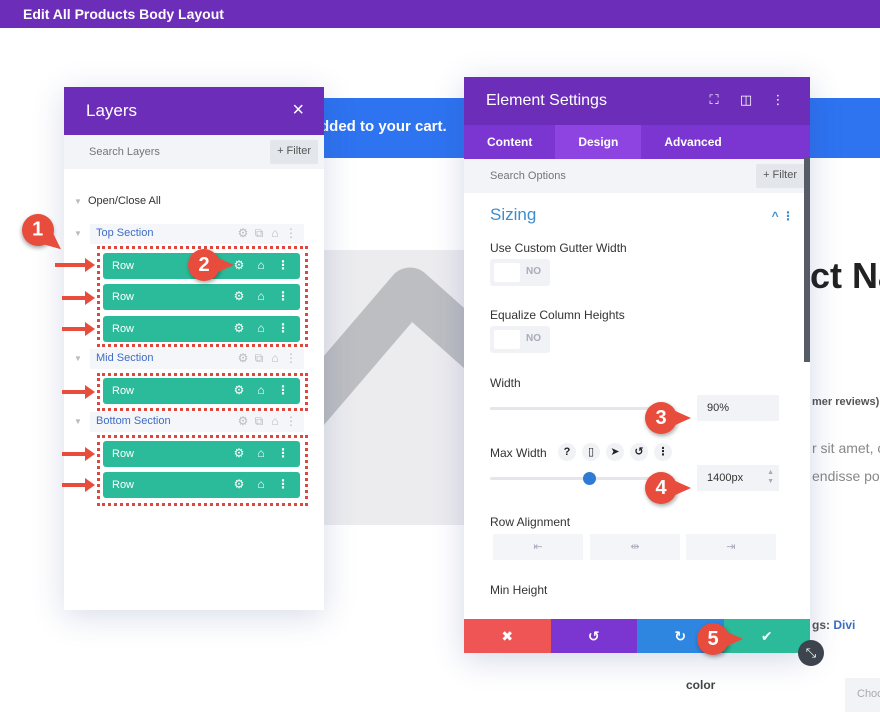 The image size is (880, 718). Describe the element at coordinates (507, 636) in the screenshot. I see `cancel-button: ✖` at that location.